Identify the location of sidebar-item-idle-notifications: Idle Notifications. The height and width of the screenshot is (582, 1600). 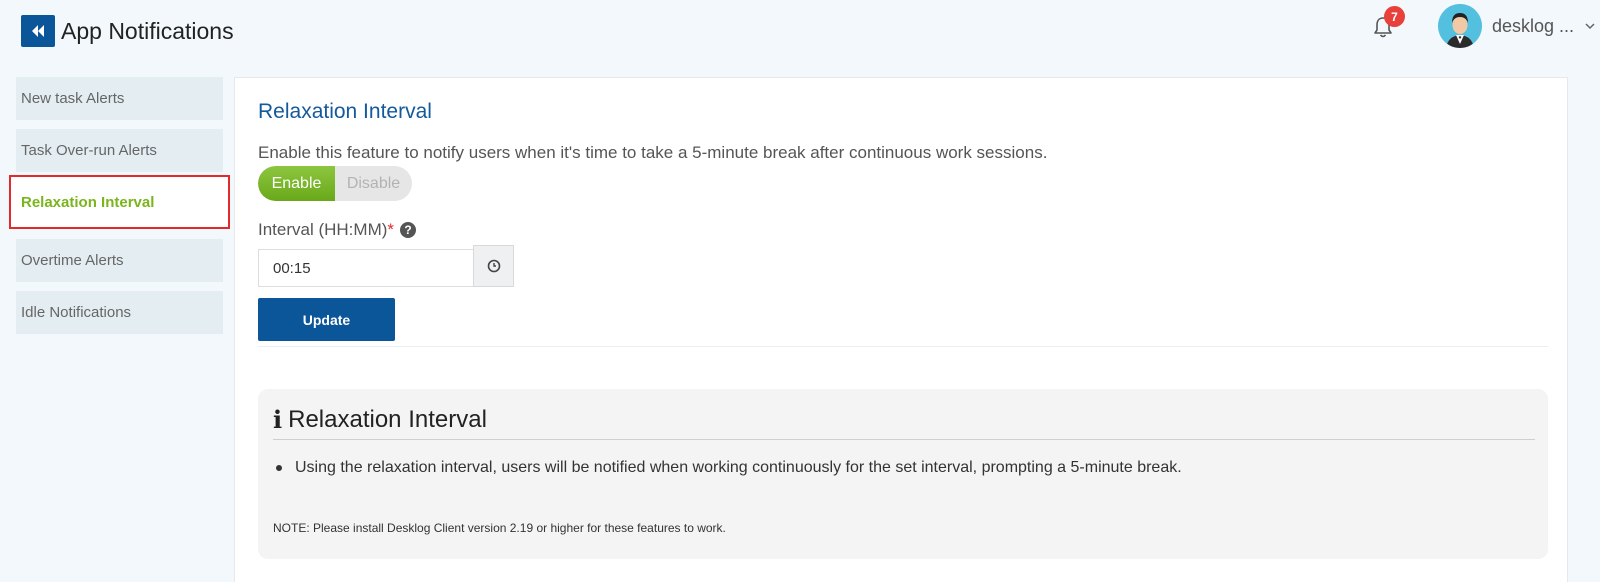
(119, 312).